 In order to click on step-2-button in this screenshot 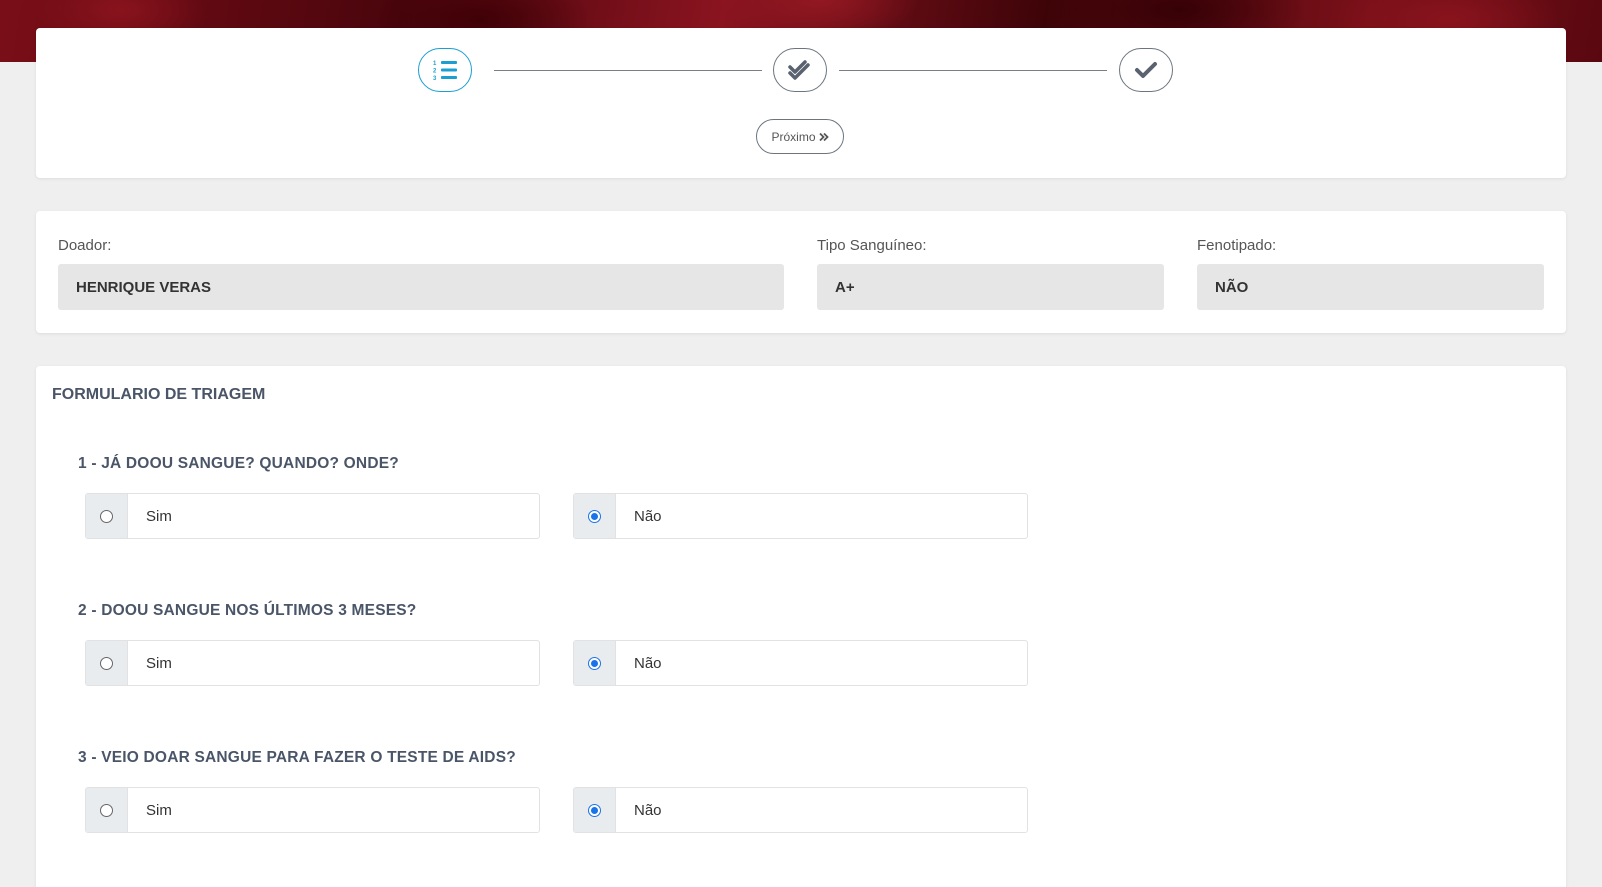, I will do `click(800, 70)`.